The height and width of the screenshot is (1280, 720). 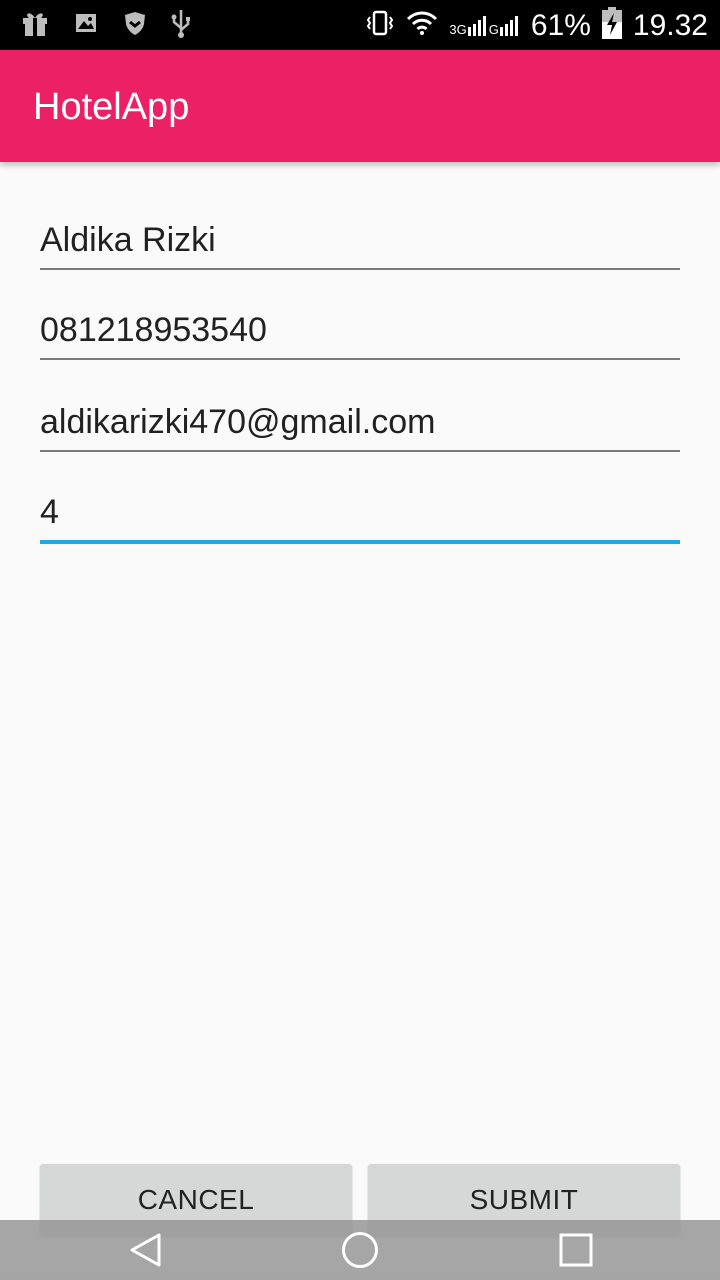 I want to click on signal-icon: 3G G, so click(x=484, y=26).